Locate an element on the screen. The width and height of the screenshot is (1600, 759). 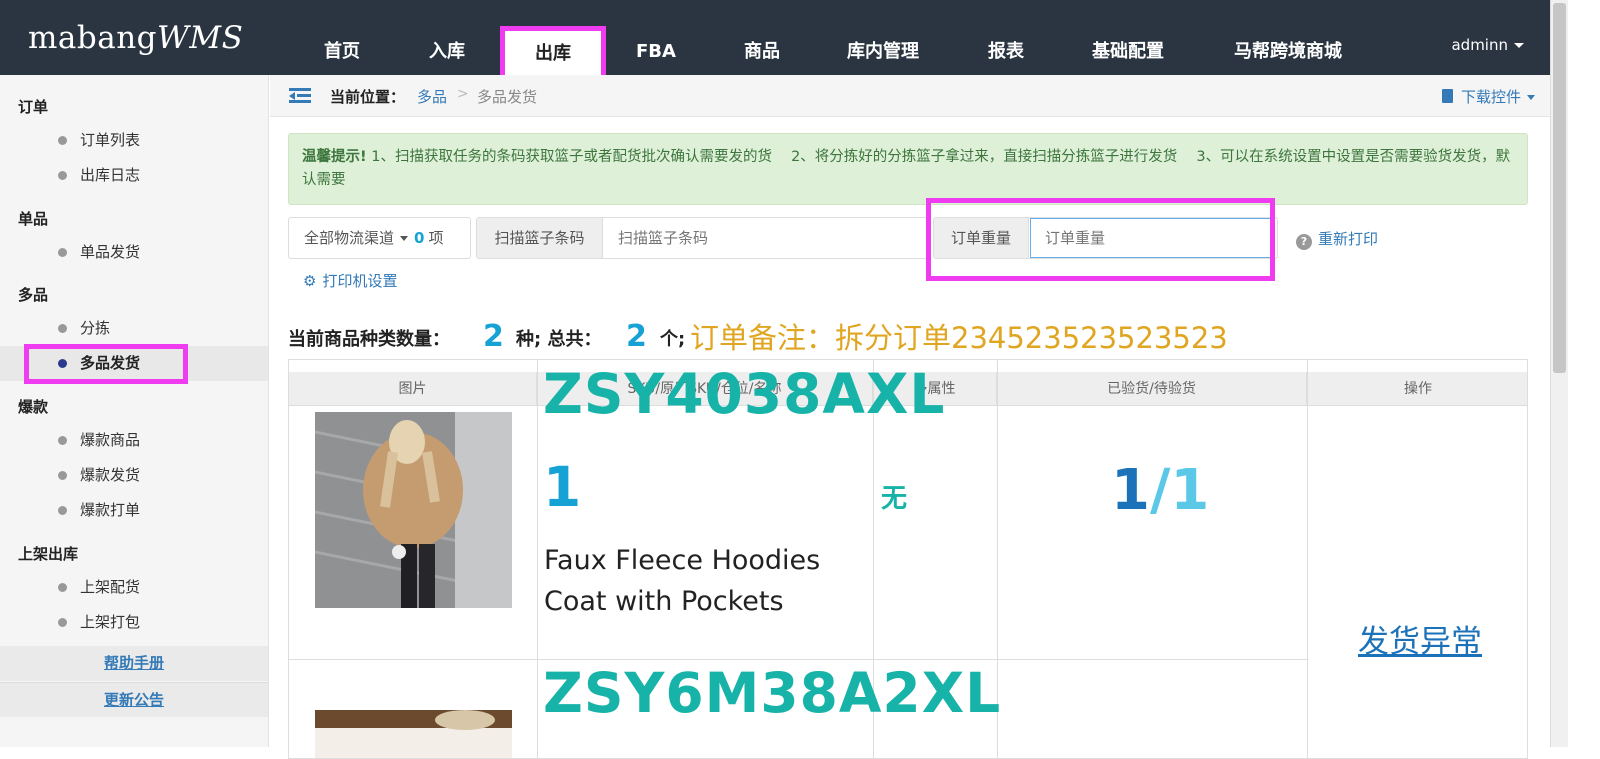
nav-inbound: 入库 is located at coordinates (447, 52).